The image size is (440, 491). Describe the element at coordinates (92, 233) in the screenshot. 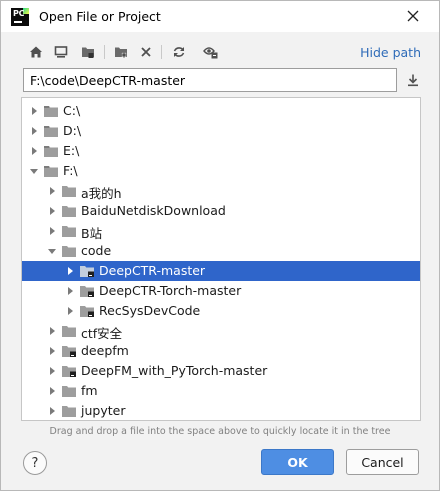

I see `tree-row-label: B站` at that location.